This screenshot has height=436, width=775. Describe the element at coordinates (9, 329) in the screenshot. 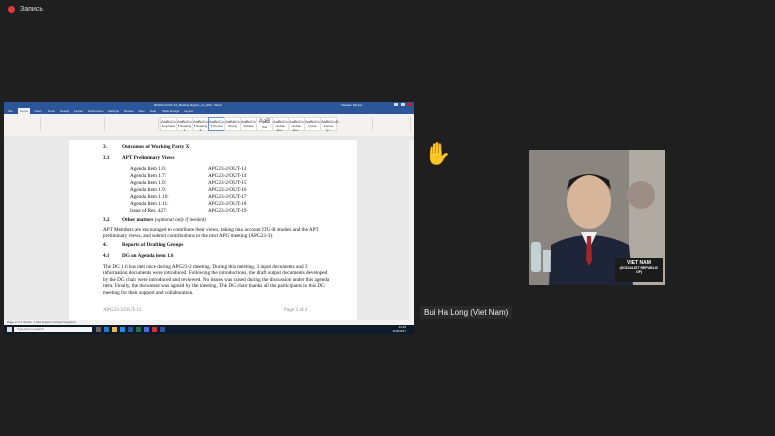

I see `windows-start-icon` at that location.